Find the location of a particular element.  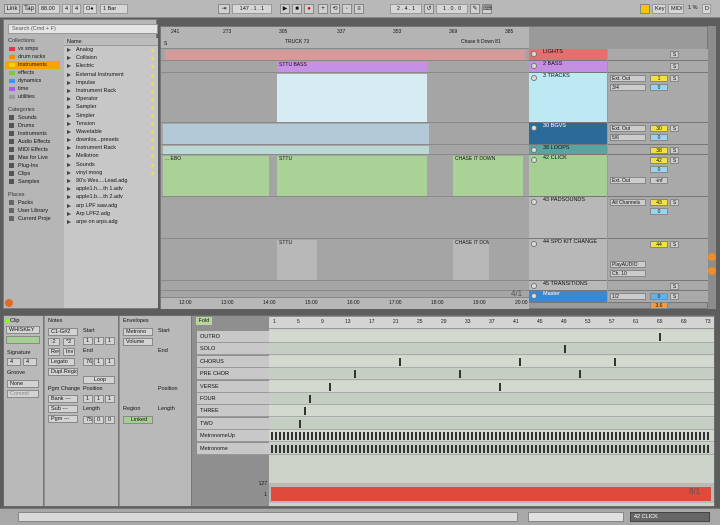

output-select-3: Ext. Out is located at coordinates (628, 180).